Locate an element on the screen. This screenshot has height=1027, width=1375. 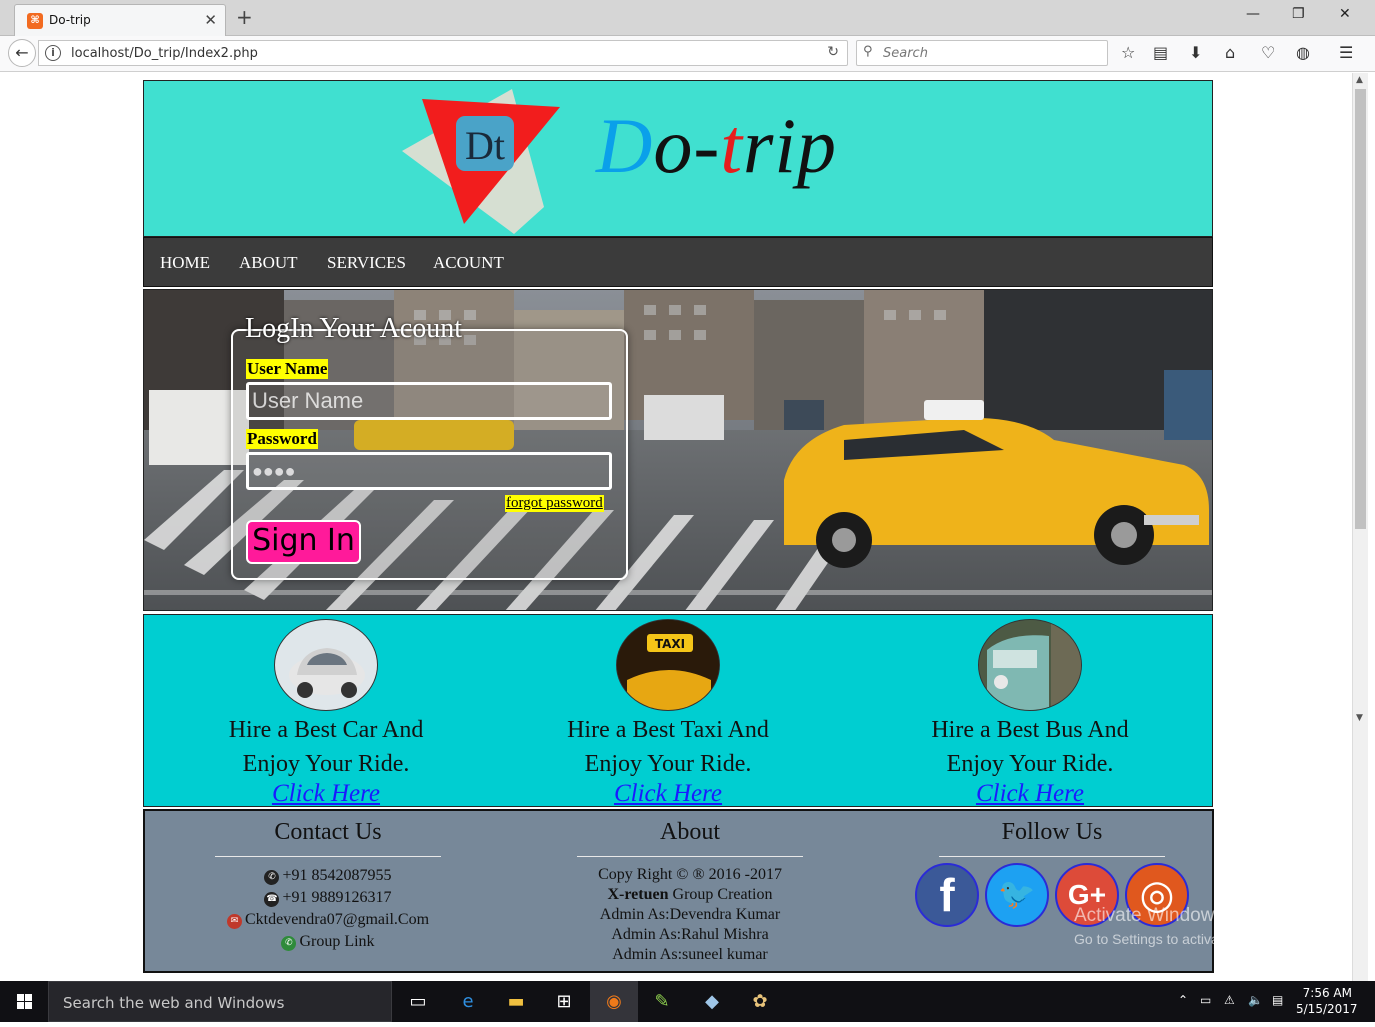
service-car-link: Click Here is located at coordinates (326, 794).